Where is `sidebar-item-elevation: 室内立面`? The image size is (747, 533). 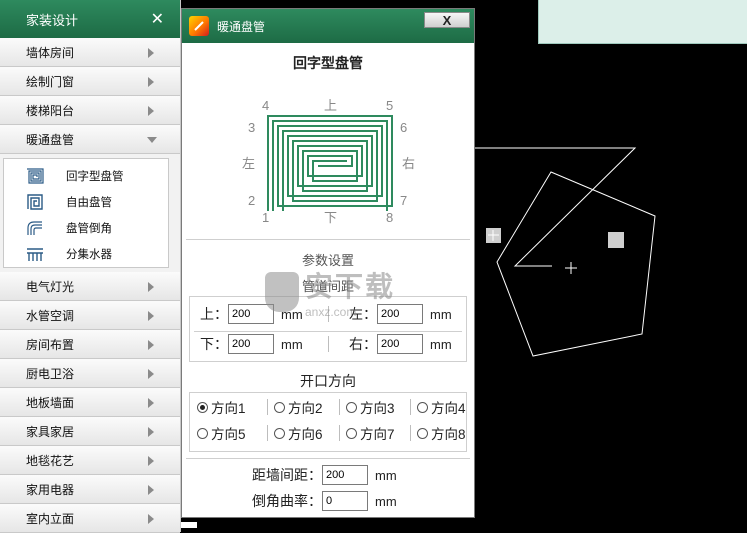
sidebar-item-elevation: 室内立面 is located at coordinates (90, 518).